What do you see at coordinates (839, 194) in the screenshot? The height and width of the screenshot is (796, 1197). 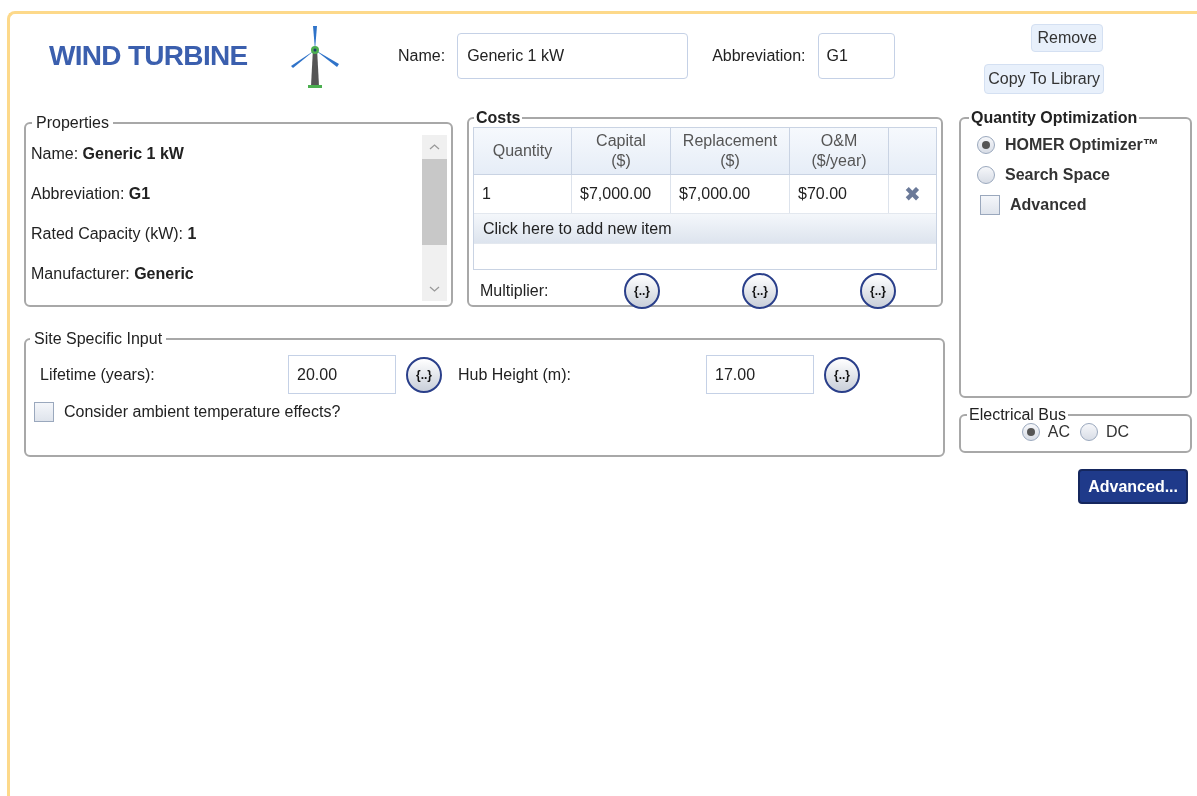 I see `table-cell: $70.00` at bounding box center [839, 194].